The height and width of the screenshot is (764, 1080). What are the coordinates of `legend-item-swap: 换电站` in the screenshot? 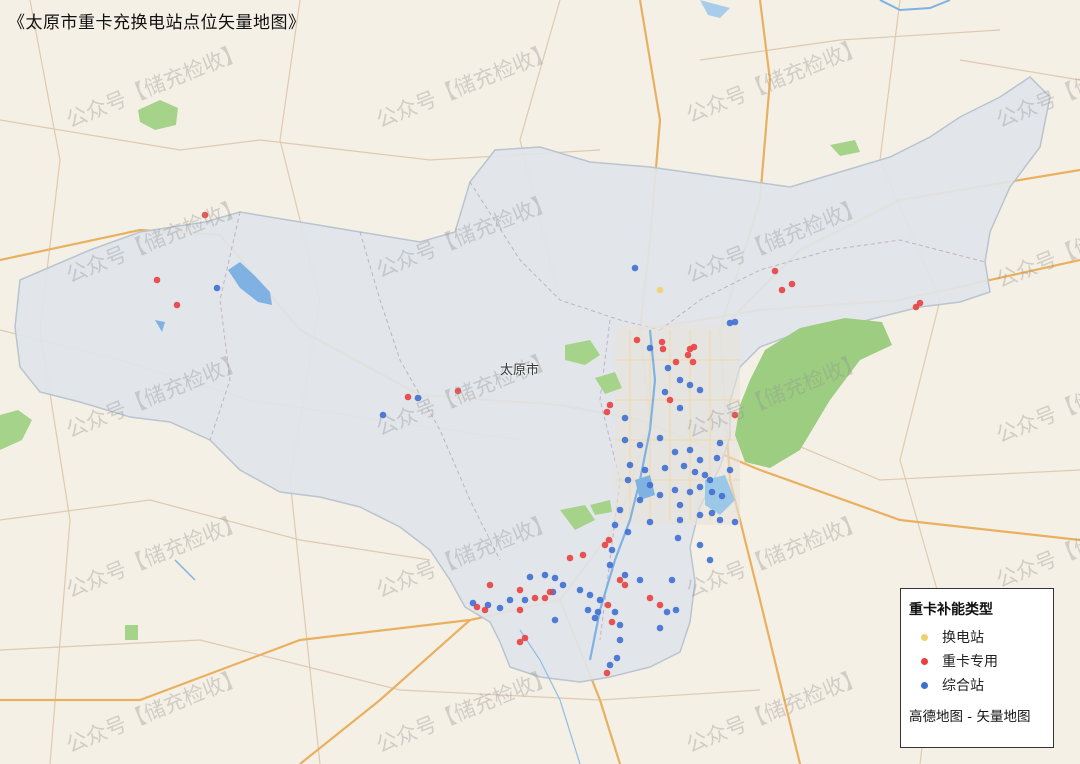 It's located at (977, 637).